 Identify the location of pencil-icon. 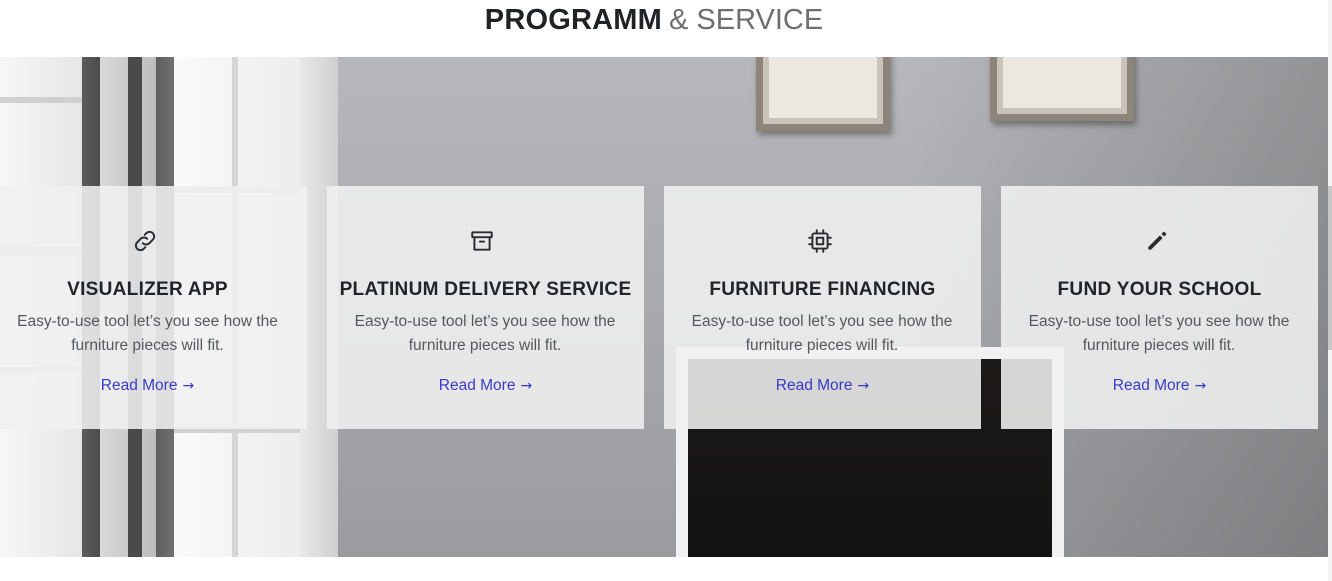
(1157, 241).